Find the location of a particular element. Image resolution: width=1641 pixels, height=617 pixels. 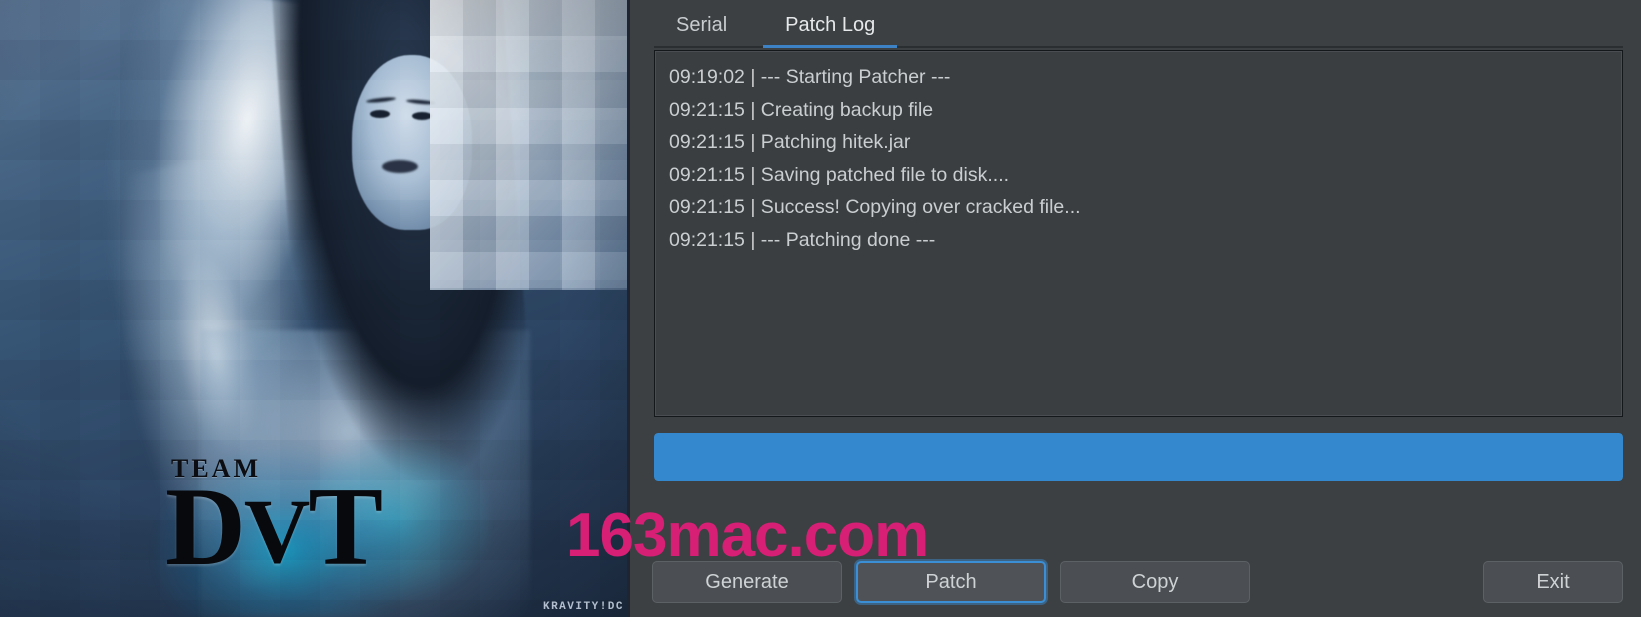

team-dvt-logo: TEAM DVT is located at coordinates (274, 519).